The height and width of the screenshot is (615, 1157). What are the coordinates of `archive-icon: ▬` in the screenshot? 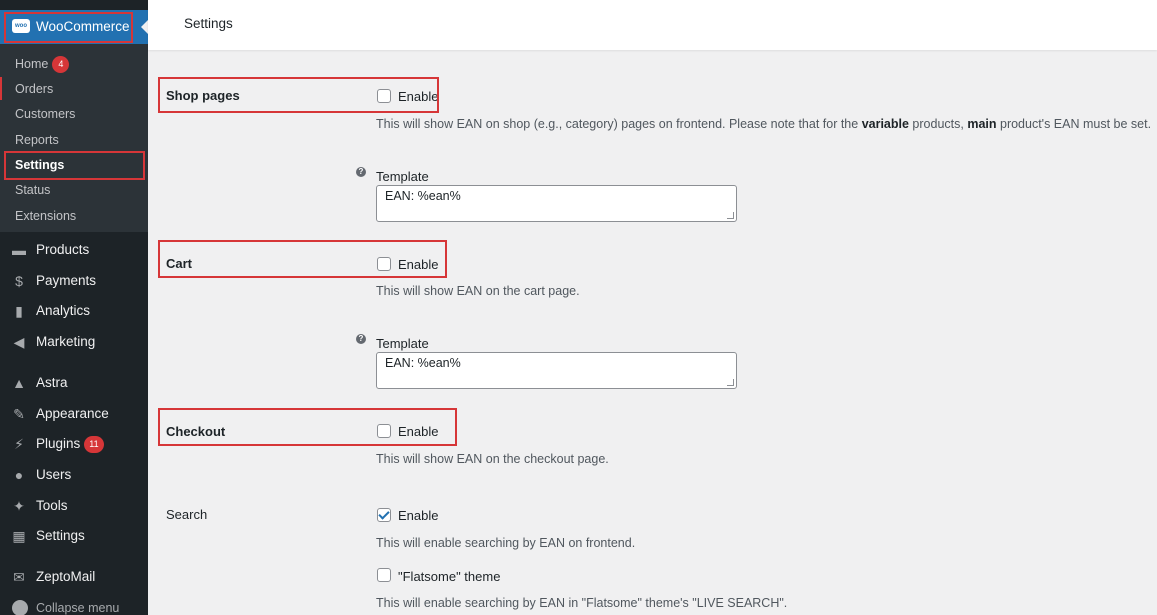 It's located at (19, 250).